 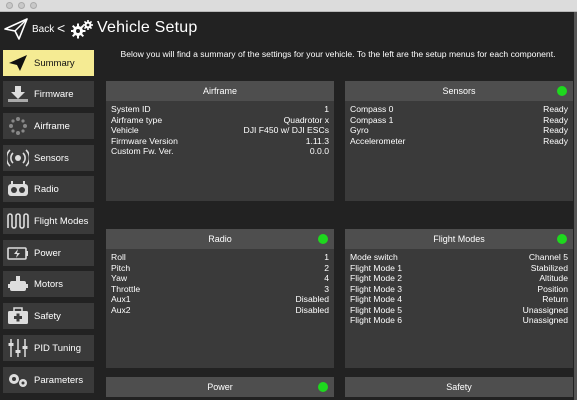 I want to click on summary-row: Vehicle DJI F450 w/ DJI ESCs, so click(x=220, y=130).